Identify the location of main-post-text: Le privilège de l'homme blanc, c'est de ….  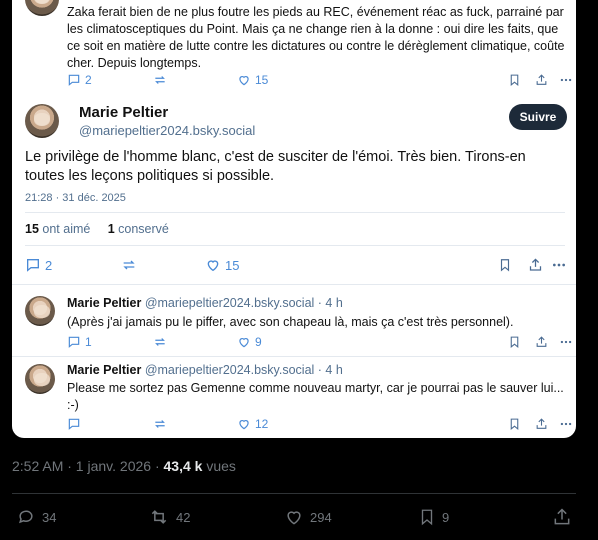
(275, 166).